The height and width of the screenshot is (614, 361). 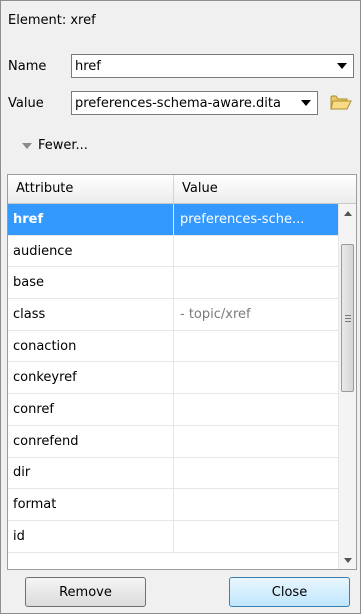 I want to click on attribute-name-cell: class, so click(x=91, y=314).